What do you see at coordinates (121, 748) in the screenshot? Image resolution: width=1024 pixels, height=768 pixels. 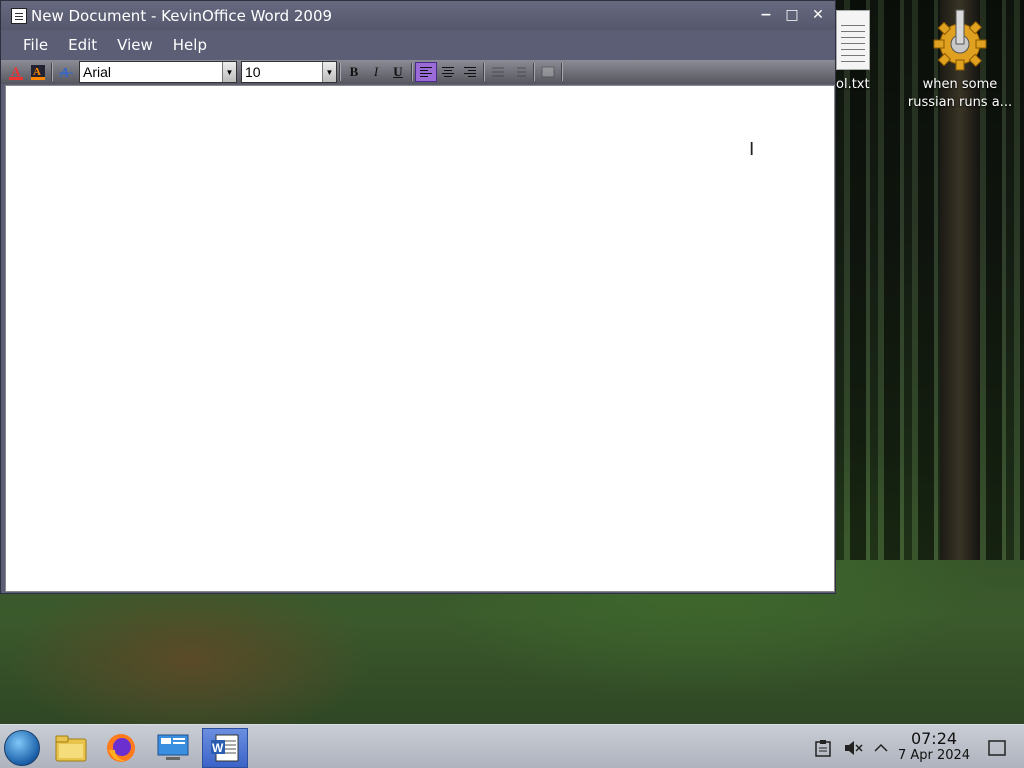 I see `firefox-icon` at bounding box center [121, 748].